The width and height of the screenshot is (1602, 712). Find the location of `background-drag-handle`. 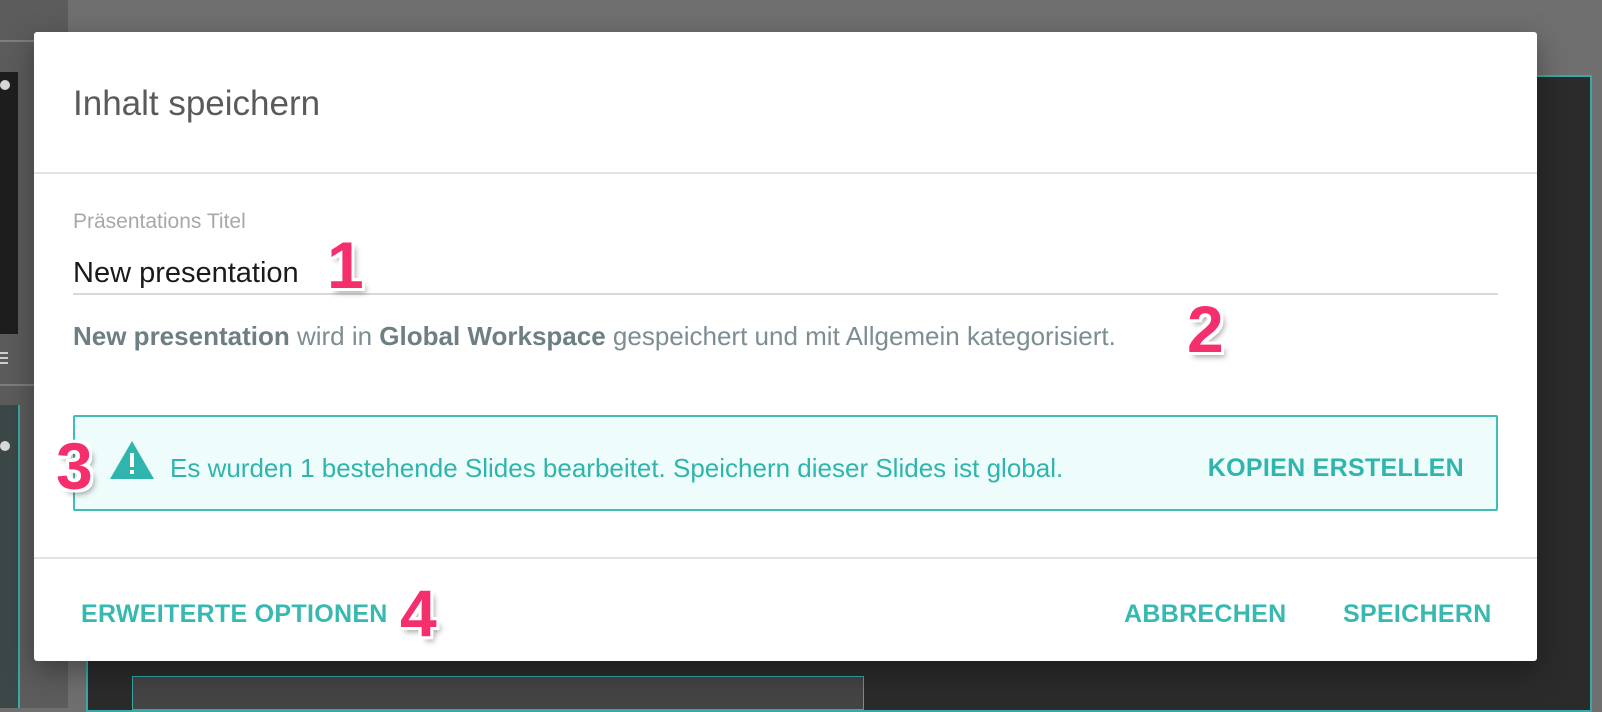

background-drag-handle is located at coordinates (4, 359).